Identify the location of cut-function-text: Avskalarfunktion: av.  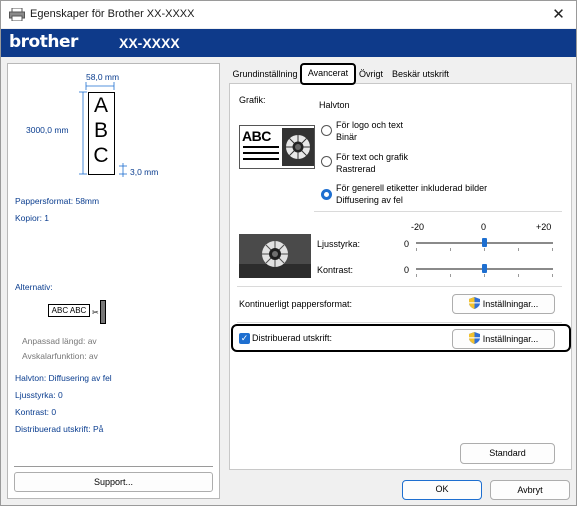
(60, 356).